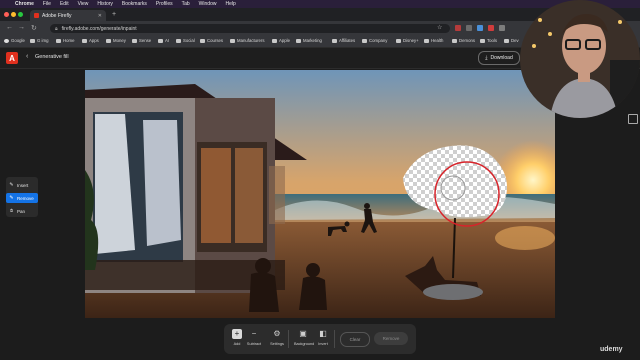 This screenshot has height=360, width=640. What do you see at coordinates (185, 40) in the screenshot?
I see `bookmark-social: Social` at bounding box center [185, 40].